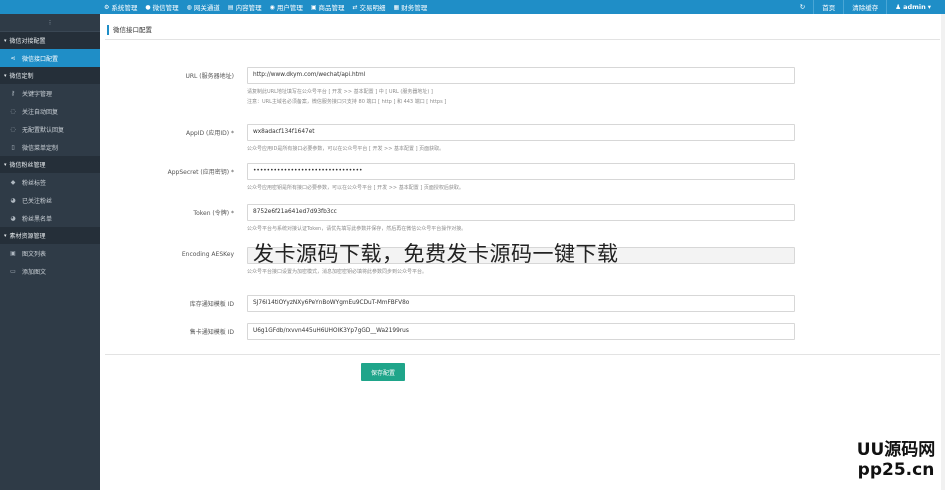 This screenshot has height=490, width=945. Describe the element at coordinates (248, 8) in the screenshot. I see `nav-item-label: 内容管理` at that location.